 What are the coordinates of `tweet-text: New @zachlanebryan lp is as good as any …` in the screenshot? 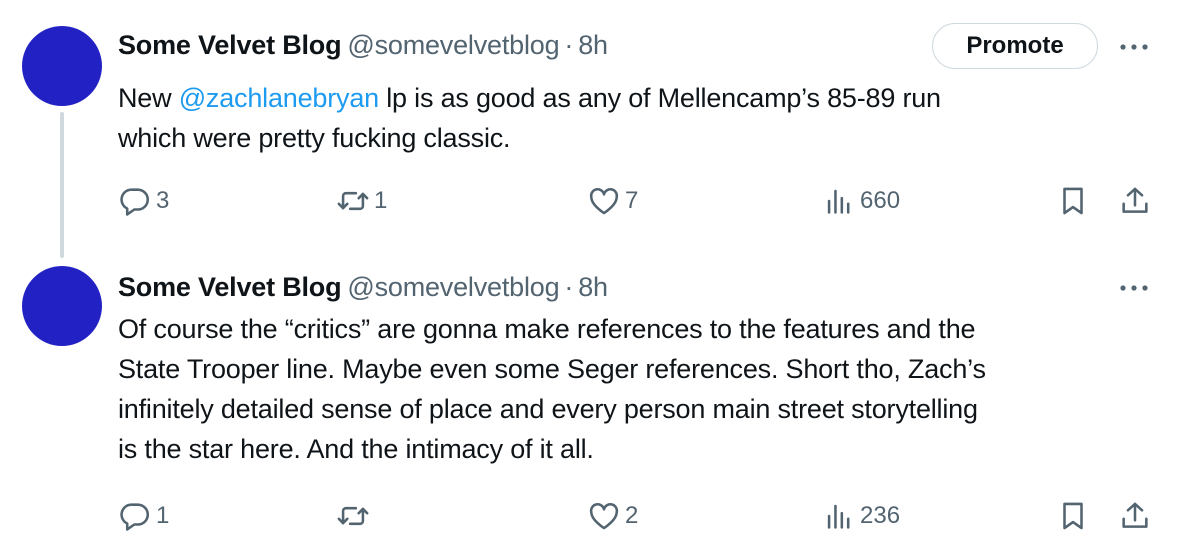 It's located at (628, 118).